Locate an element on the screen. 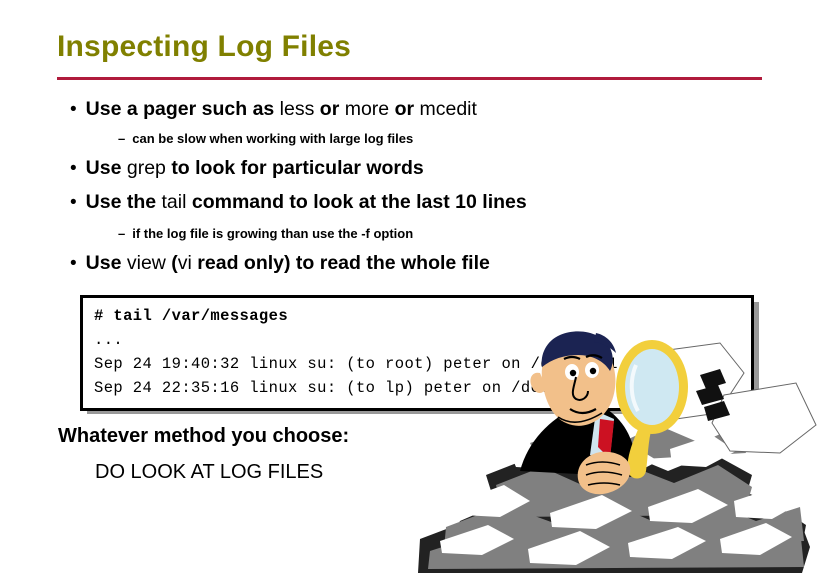  bullet-1-seg-2: less is located at coordinates (299, 109).